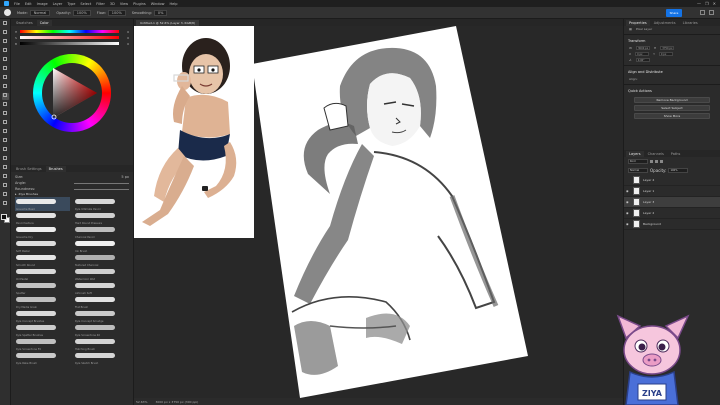 This screenshot has height=405, width=720. What do you see at coordinates (635, 154) in the screenshot?
I see `tab-layers: Layers` at bounding box center [635, 154].